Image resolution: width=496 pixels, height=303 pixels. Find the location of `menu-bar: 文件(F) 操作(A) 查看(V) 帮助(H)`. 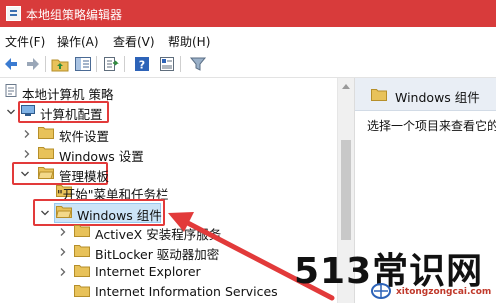

menu-bar: 文件(F) 操作(A) 查看(V) 帮助(H) is located at coordinates (248, 39).